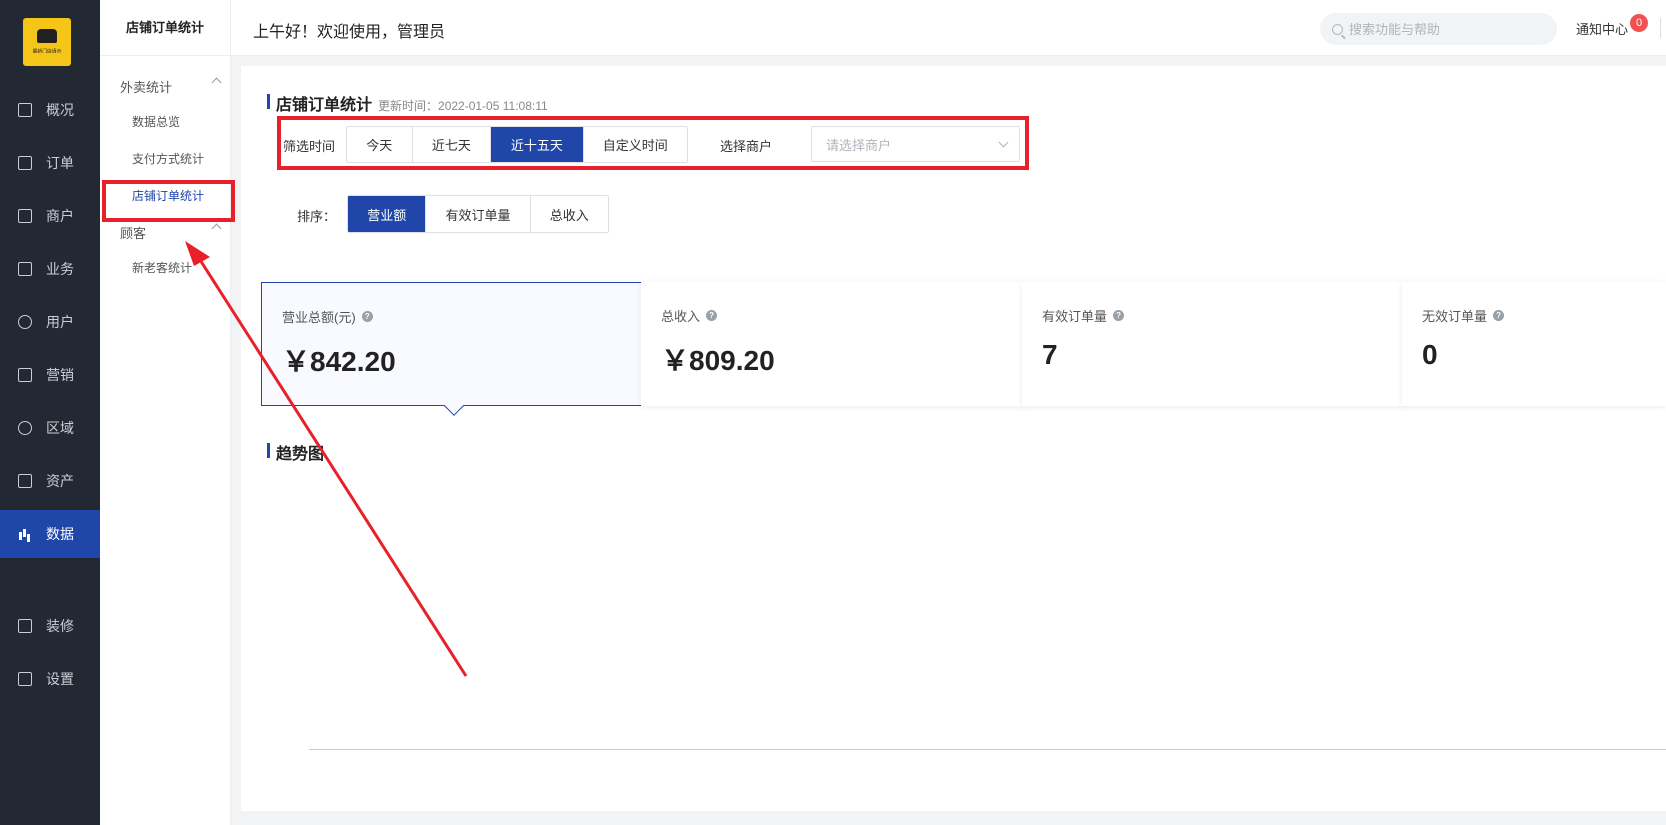 The image size is (1666, 825). What do you see at coordinates (832, 344) in the screenshot?
I see `stat-card-total-income: 总收入? ￥809.20` at bounding box center [832, 344].